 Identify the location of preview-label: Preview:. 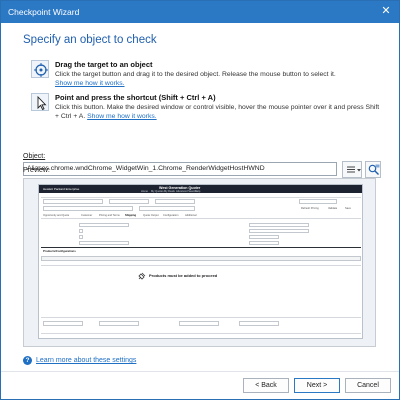
(36, 170).